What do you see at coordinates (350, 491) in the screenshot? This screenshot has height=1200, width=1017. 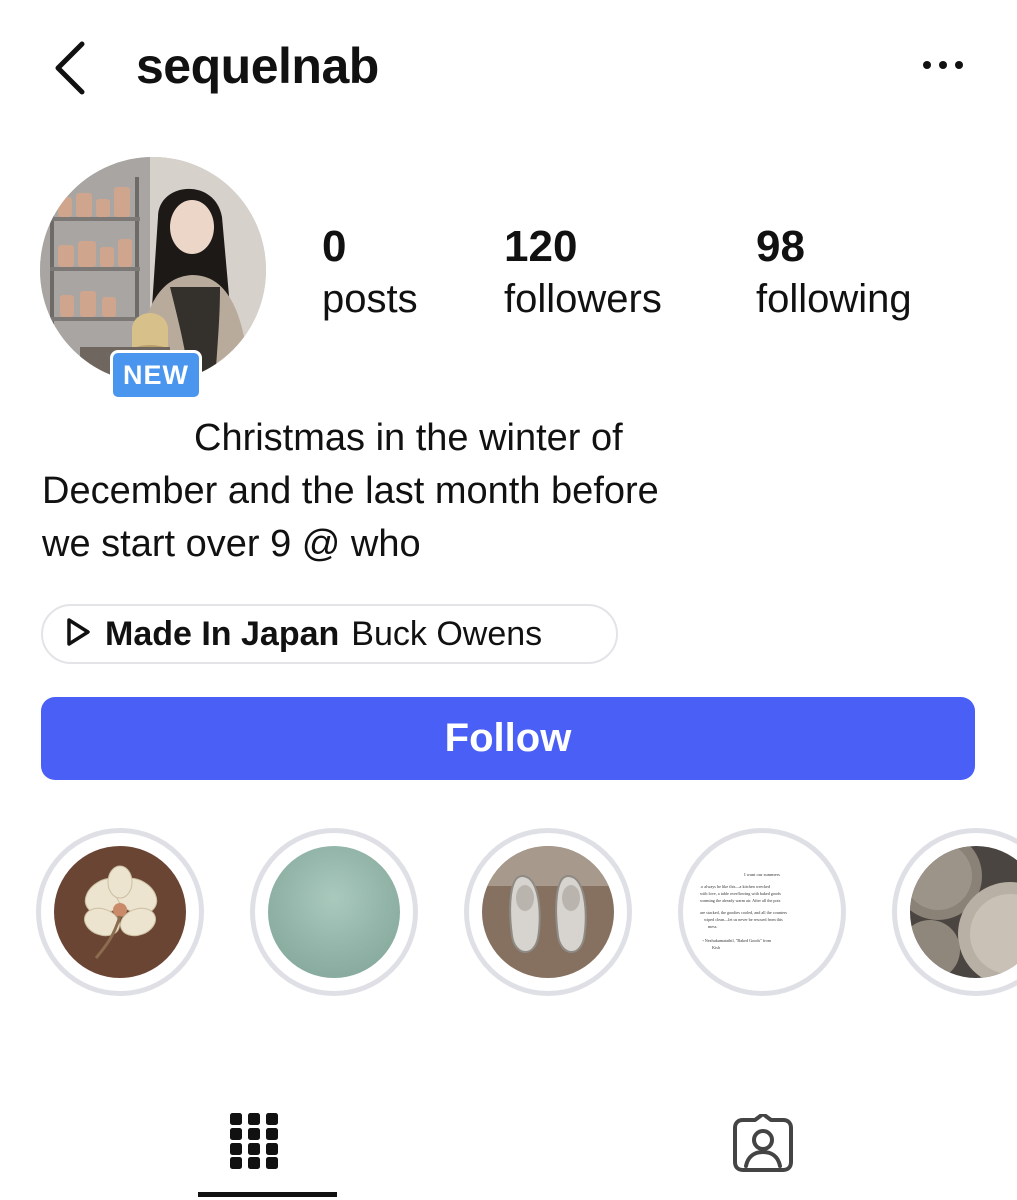 I see `bio-line: December and the last month before` at bounding box center [350, 491].